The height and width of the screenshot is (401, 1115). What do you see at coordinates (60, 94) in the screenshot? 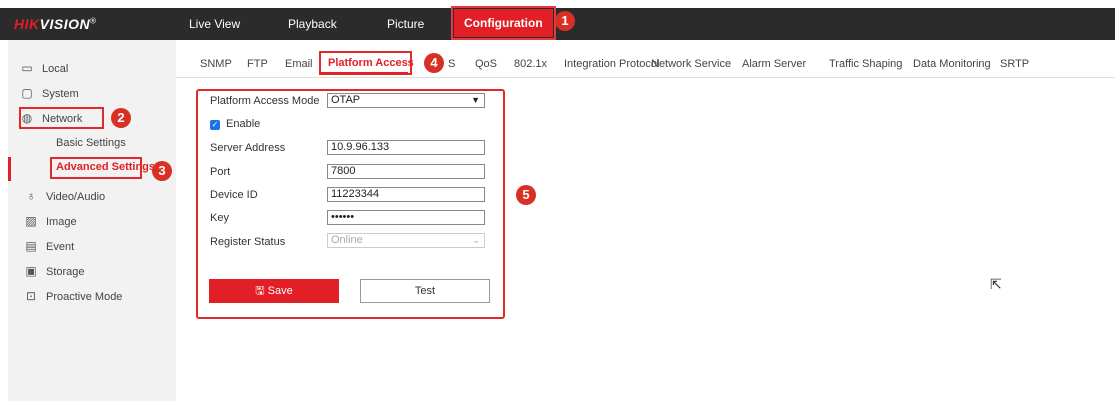
I see `sidebar-item-label: System` at bounding box center [60, 94].